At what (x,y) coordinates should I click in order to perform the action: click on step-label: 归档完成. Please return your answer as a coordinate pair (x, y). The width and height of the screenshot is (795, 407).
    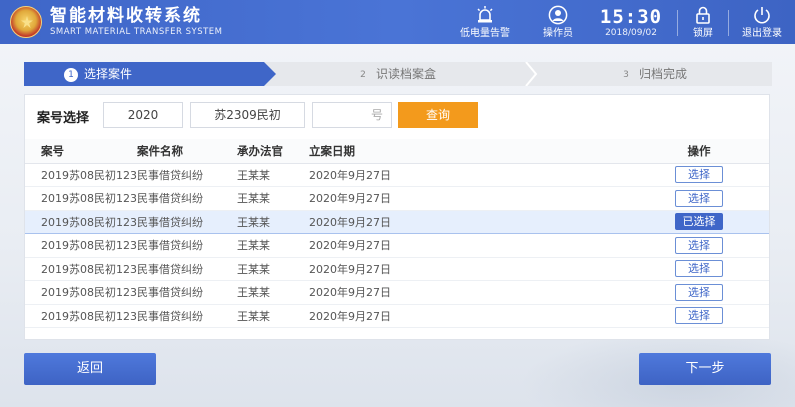
    Looking at the image, I should click on (663, 74).